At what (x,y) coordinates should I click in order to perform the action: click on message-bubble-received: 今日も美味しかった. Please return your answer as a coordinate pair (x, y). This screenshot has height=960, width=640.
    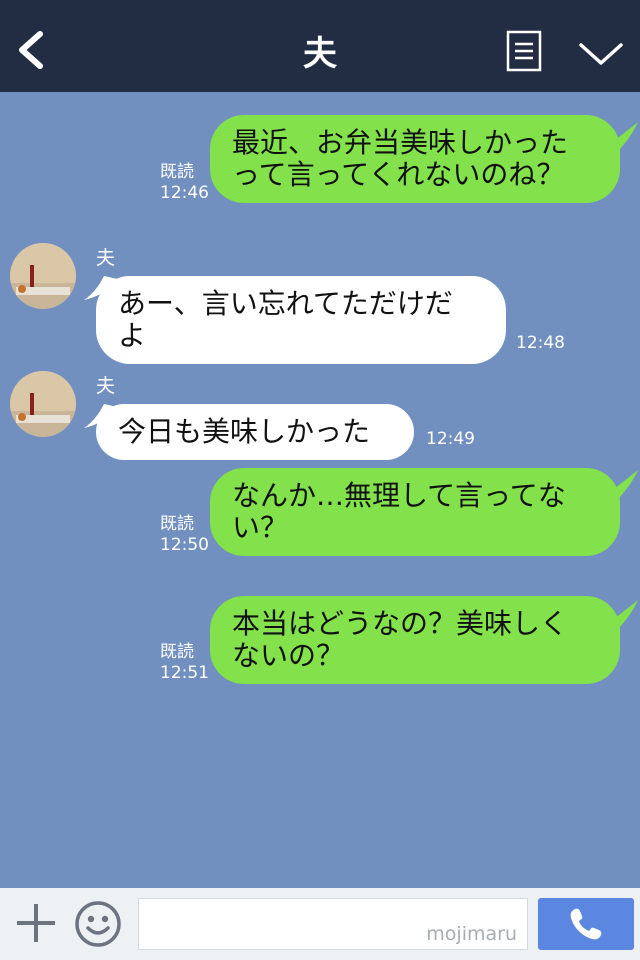
    Looking at the image, I should click on (255, 432).